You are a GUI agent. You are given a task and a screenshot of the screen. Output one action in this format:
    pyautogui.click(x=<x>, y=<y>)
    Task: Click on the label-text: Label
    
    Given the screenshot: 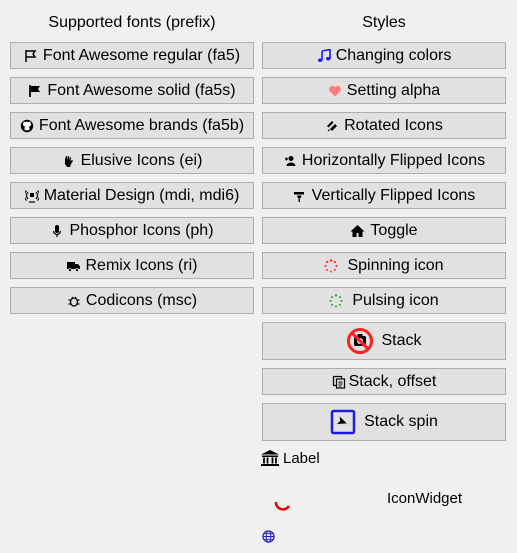 What is the action you would take?
    pyautogui.click(x=301, y=458)
    